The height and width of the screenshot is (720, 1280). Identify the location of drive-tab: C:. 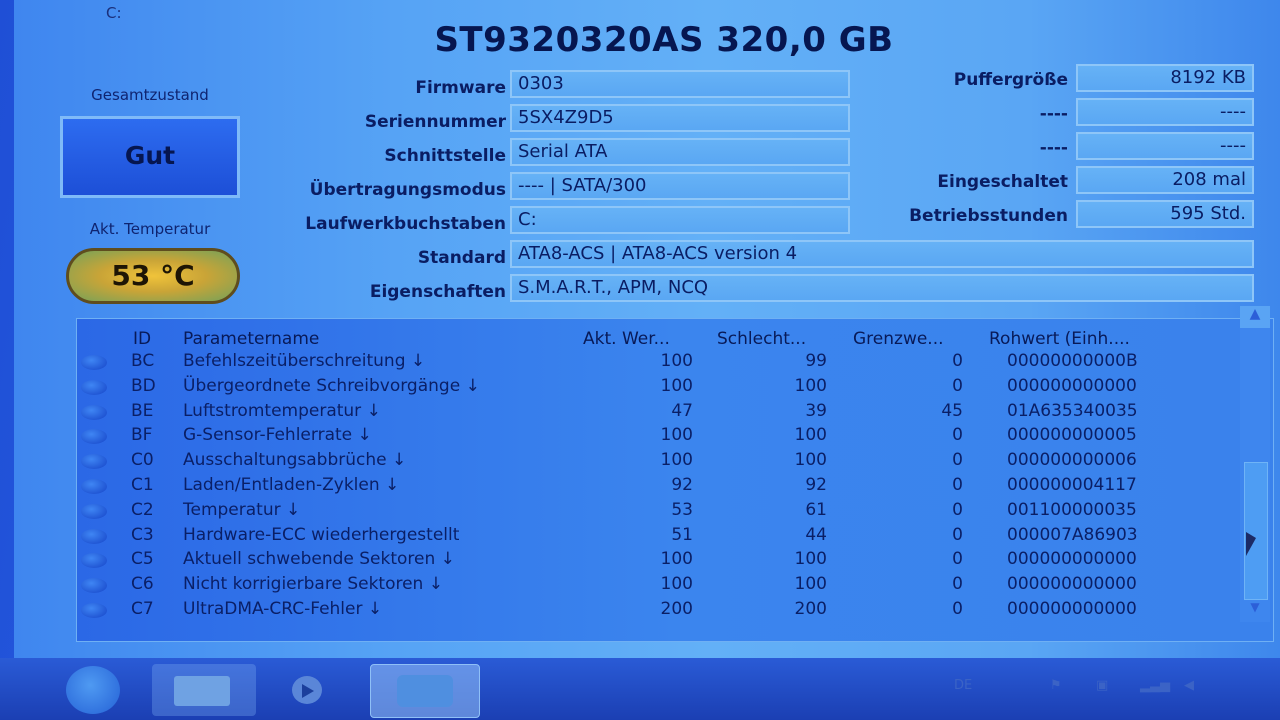
(114, 13).